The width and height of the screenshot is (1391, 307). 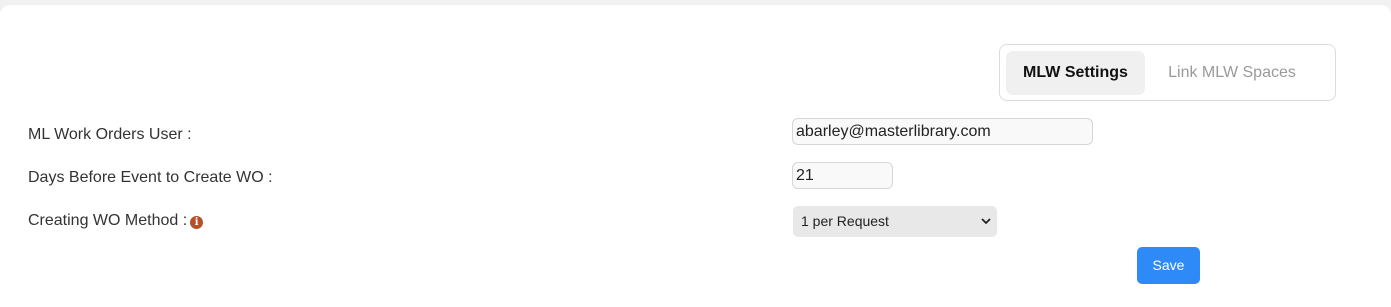 I want to click on settings-tab-group: MLW Settings Link MLW Spaces, so click(x=1167, y=72).